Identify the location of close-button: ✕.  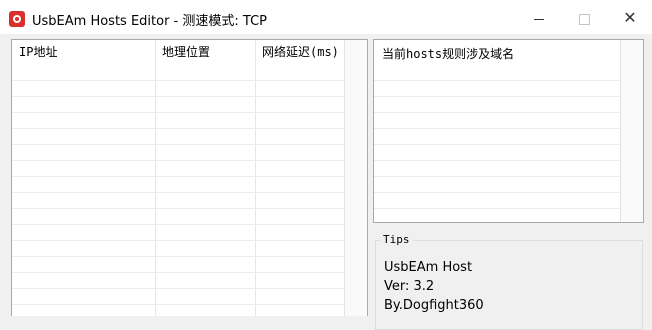
(630, 18).